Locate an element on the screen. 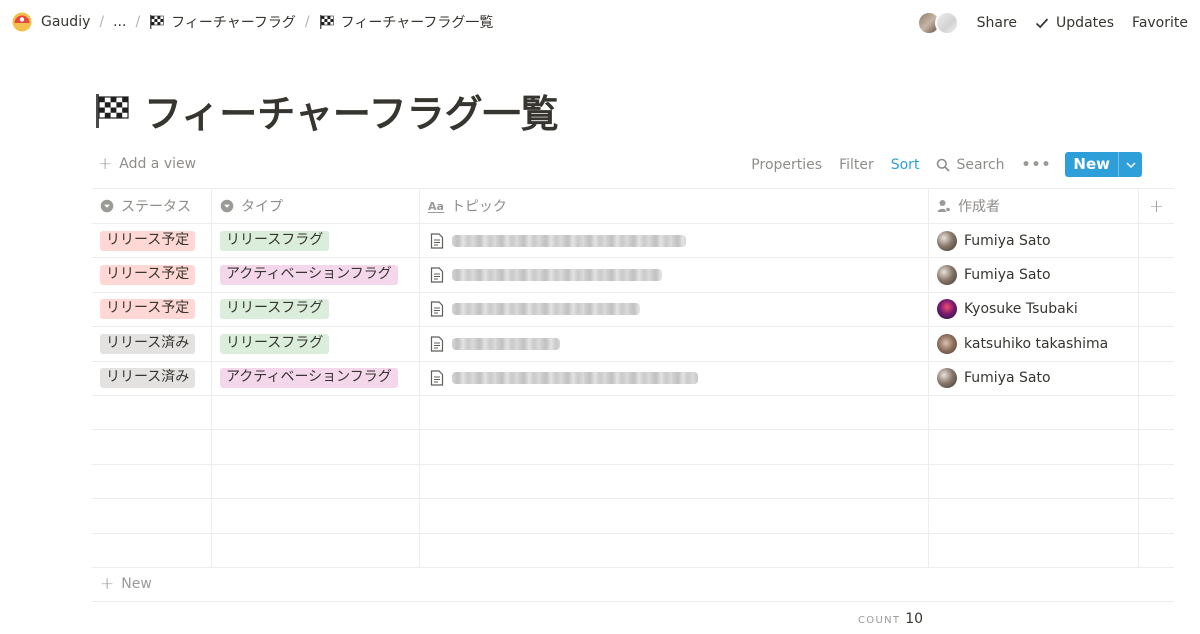 This screenshot has height=634, width=1200. type-tag: アクティベーションフラグ is located at coordinates (309, 378).